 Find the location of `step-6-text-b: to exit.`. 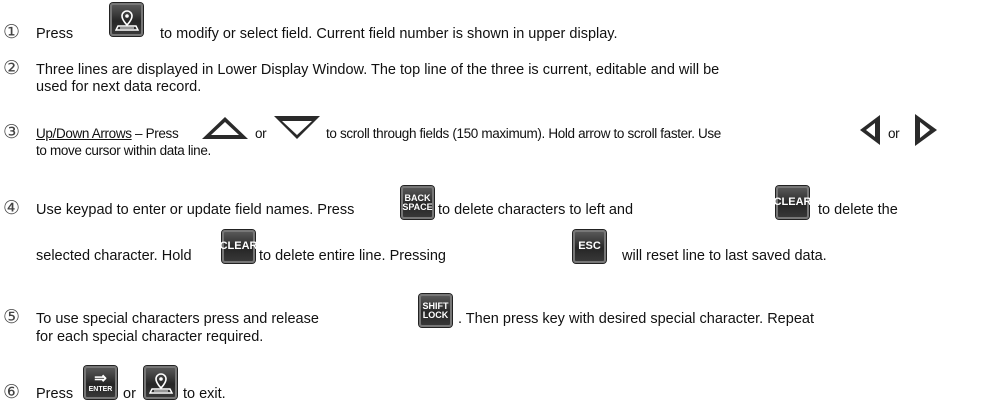

step-6-text-b: to exit. is located at coordinates (204, 394).